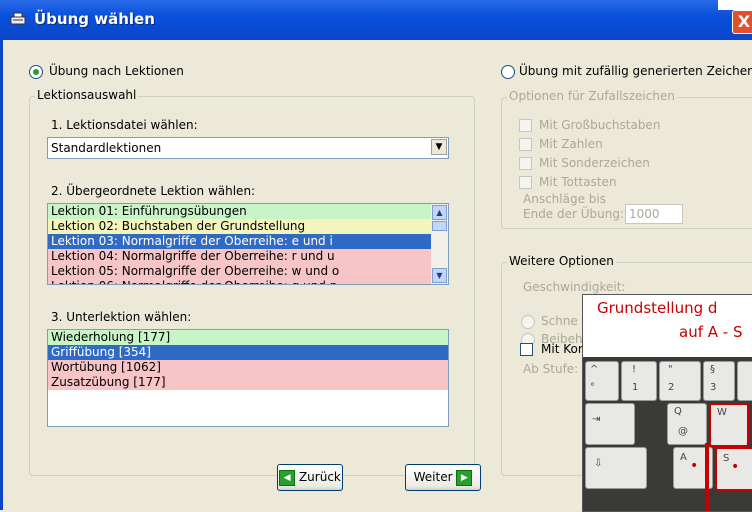  I want to click on key-2: " 2, so click(680, 381).